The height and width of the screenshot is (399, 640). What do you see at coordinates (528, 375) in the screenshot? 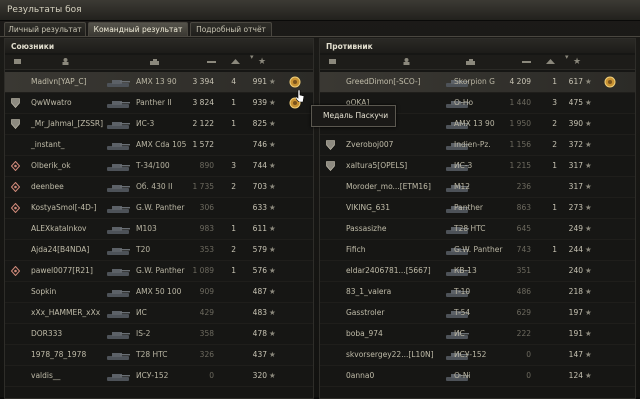
I see `damage-value: 0` at bounding box center [528, 375].